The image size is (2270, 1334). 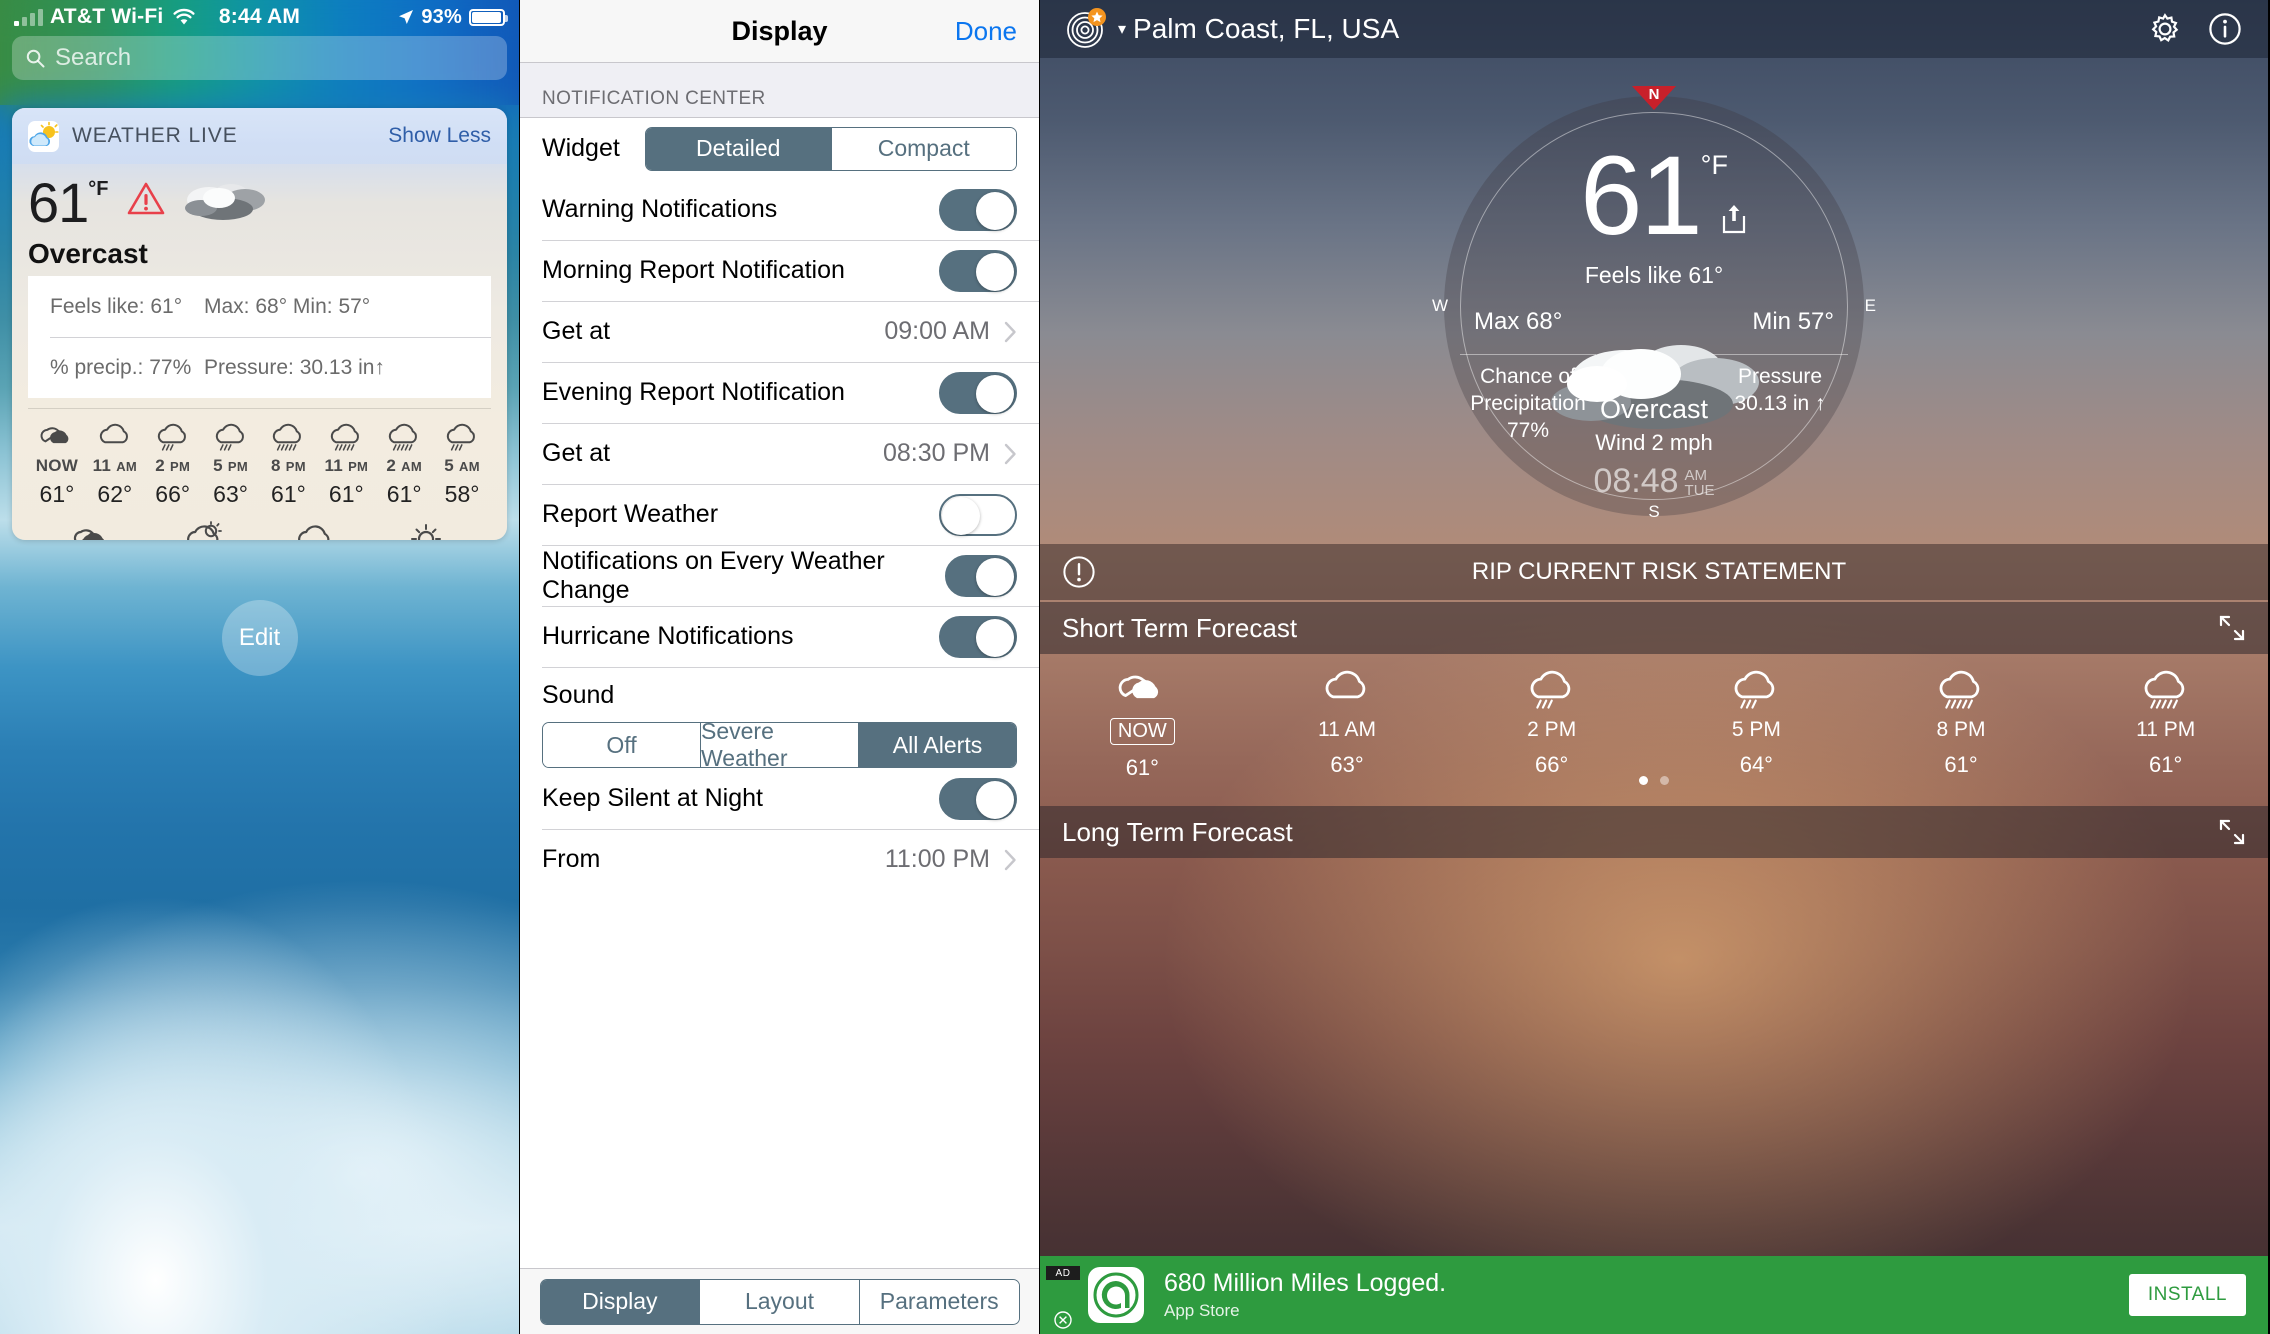 I want to click on battery-percent-label: 93%, so click(x=441, y=16).